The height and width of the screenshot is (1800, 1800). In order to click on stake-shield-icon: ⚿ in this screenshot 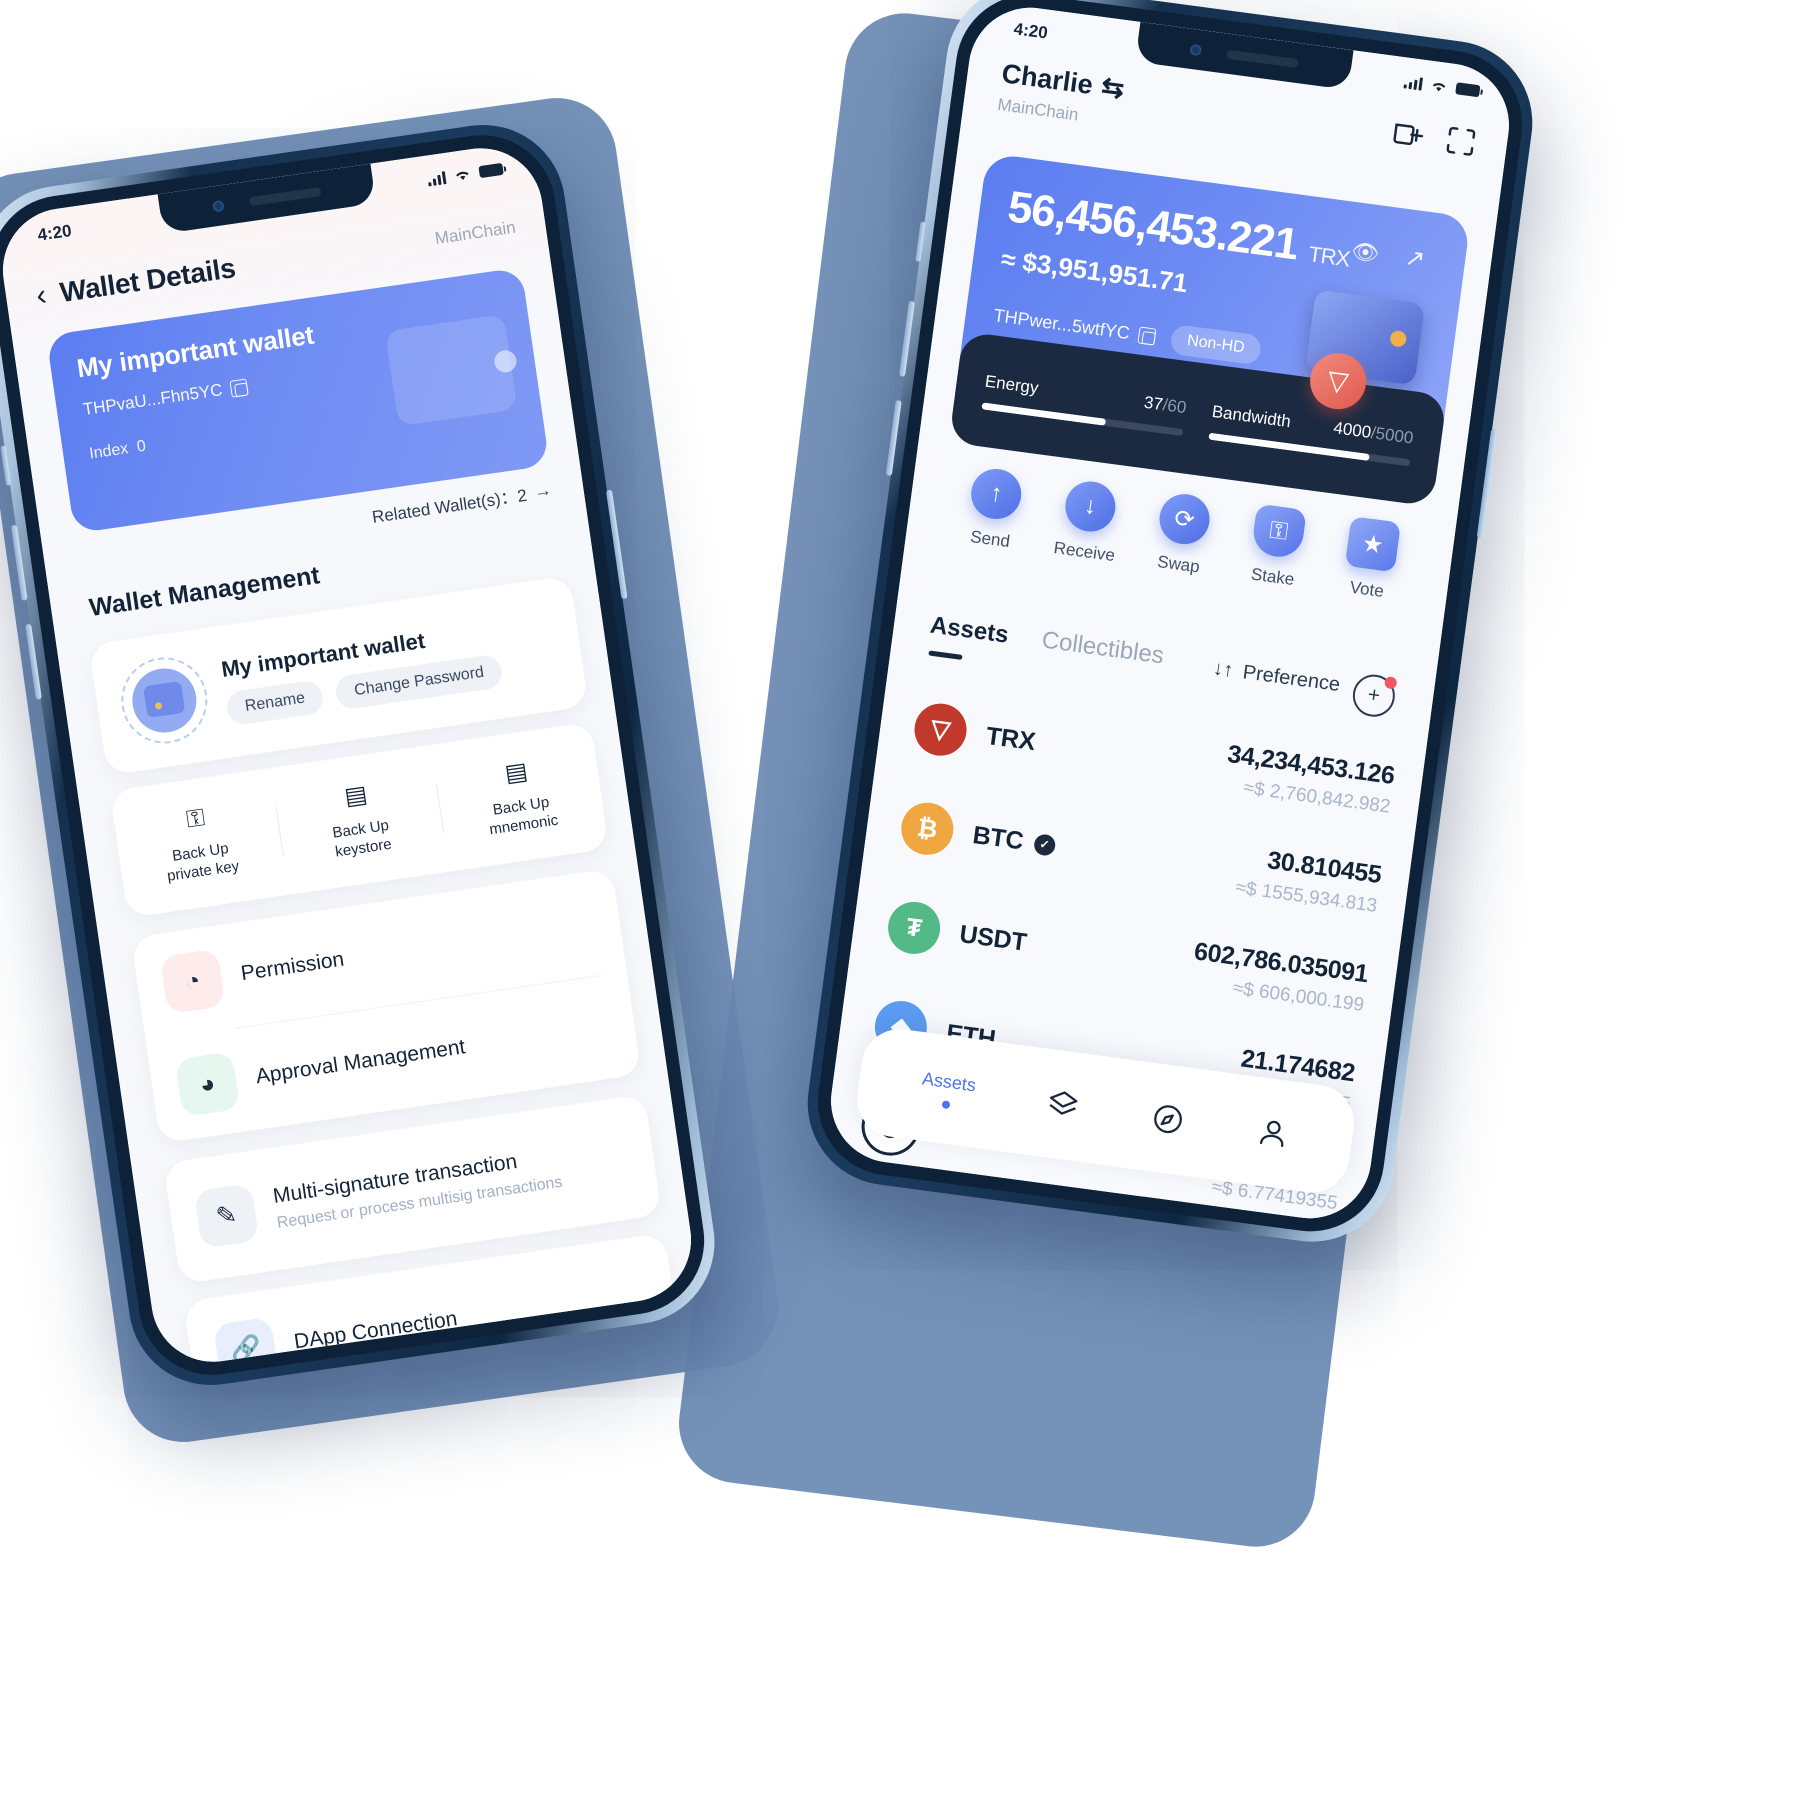, I will do `click(1278, 531)`.